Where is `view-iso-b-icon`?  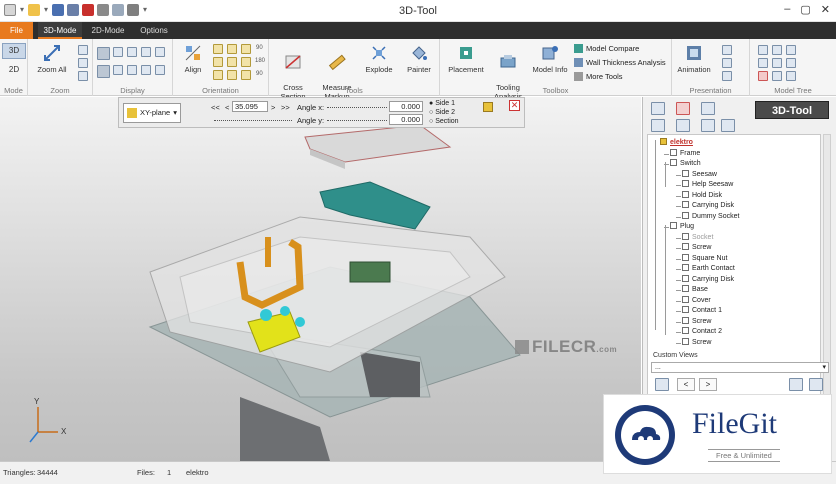 view-iso-b-icon is located at coordinates (232, 75).